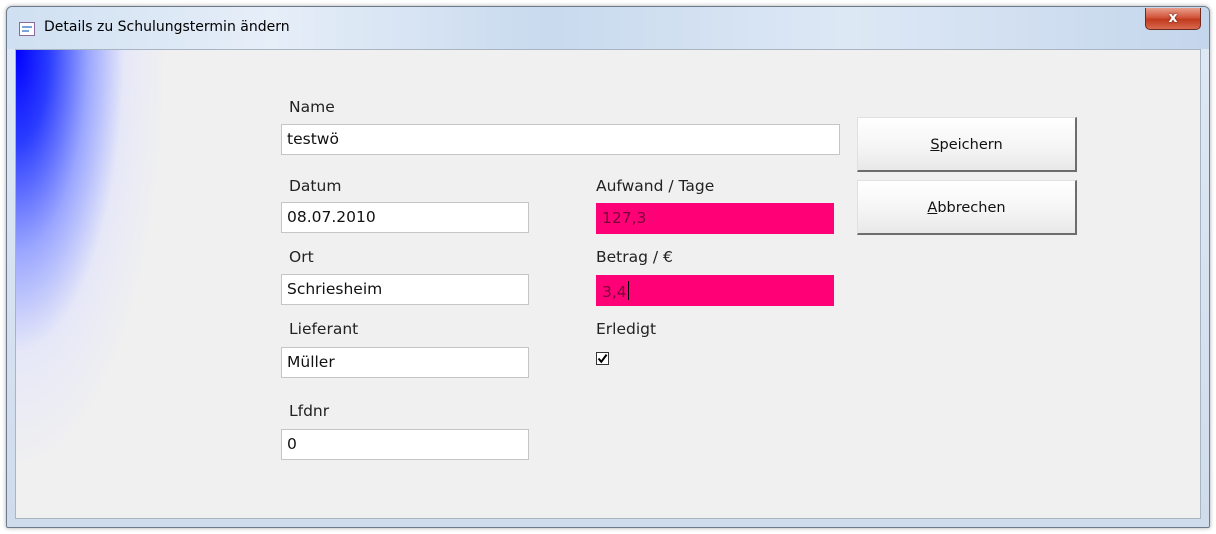 The height and width of the screenshot is (534, 1216). What do you see at coordinates (405, 217) in the screenshot?
I see `datum-field: 08.07.2010` at bounding box center [405, 217].